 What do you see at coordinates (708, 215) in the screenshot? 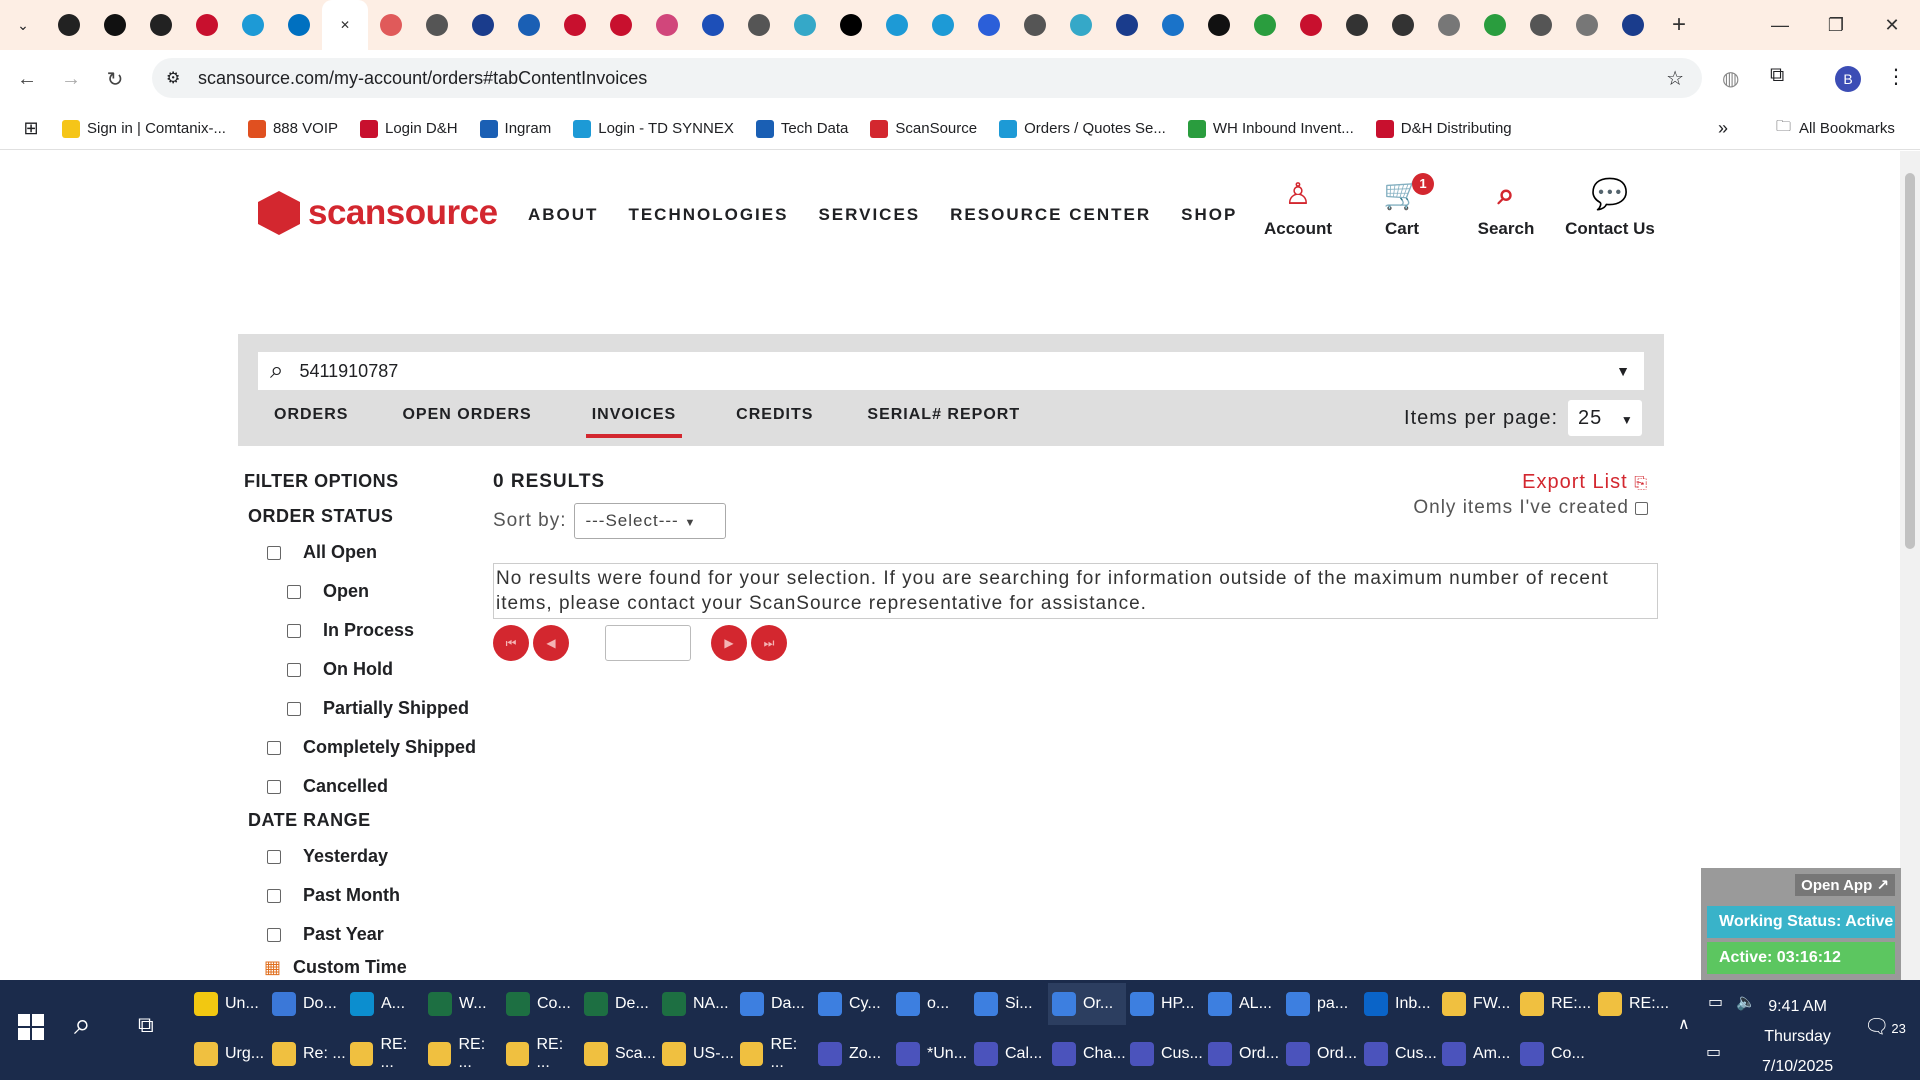
I see `nav-technologies: TECHNOLOGIES` at bounding box center [708, 215].